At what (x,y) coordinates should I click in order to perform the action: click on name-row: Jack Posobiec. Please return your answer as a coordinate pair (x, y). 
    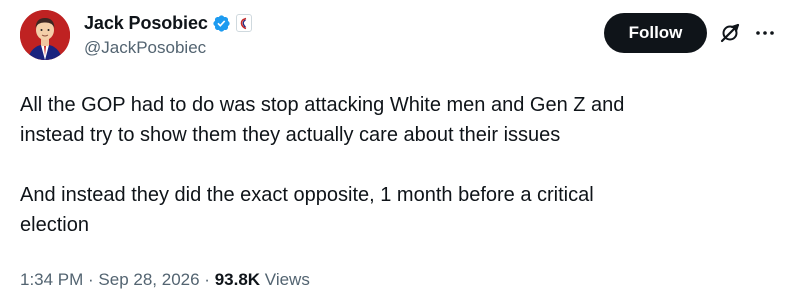
    Looking at the image, I should click on (168, 23).